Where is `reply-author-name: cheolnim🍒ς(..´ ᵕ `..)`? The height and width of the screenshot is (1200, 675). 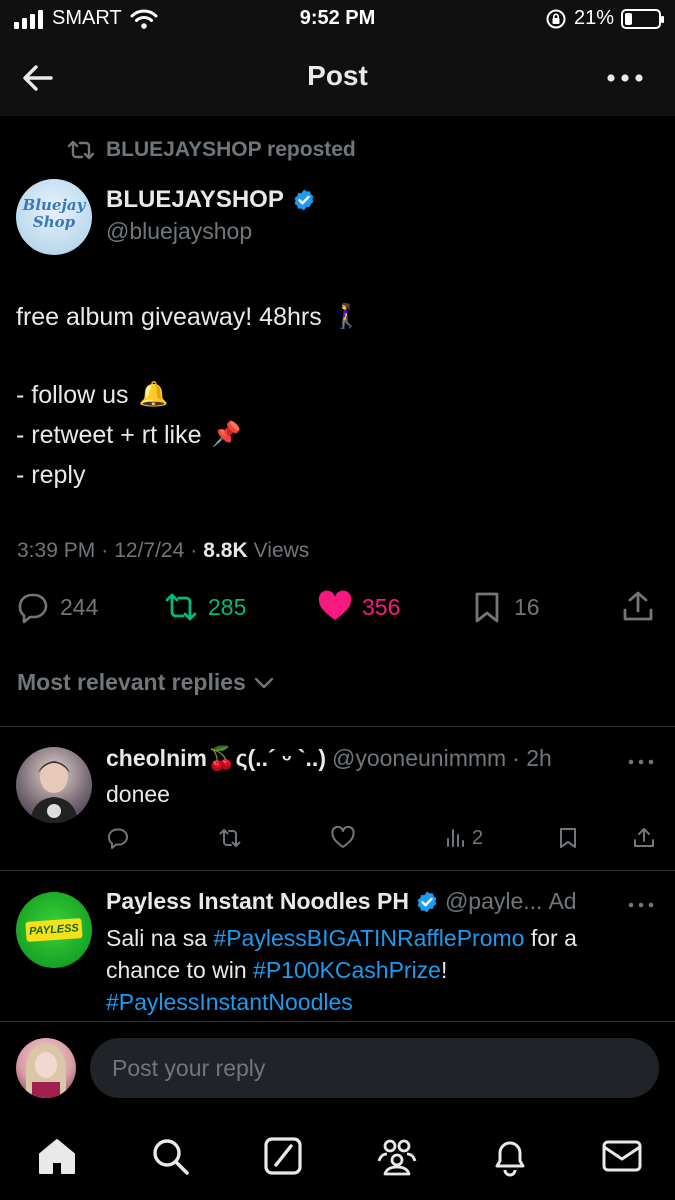
reply-author-name: cheolnim🍒ς(..´ ᵕ `..) is located at coordinates (216, 758).